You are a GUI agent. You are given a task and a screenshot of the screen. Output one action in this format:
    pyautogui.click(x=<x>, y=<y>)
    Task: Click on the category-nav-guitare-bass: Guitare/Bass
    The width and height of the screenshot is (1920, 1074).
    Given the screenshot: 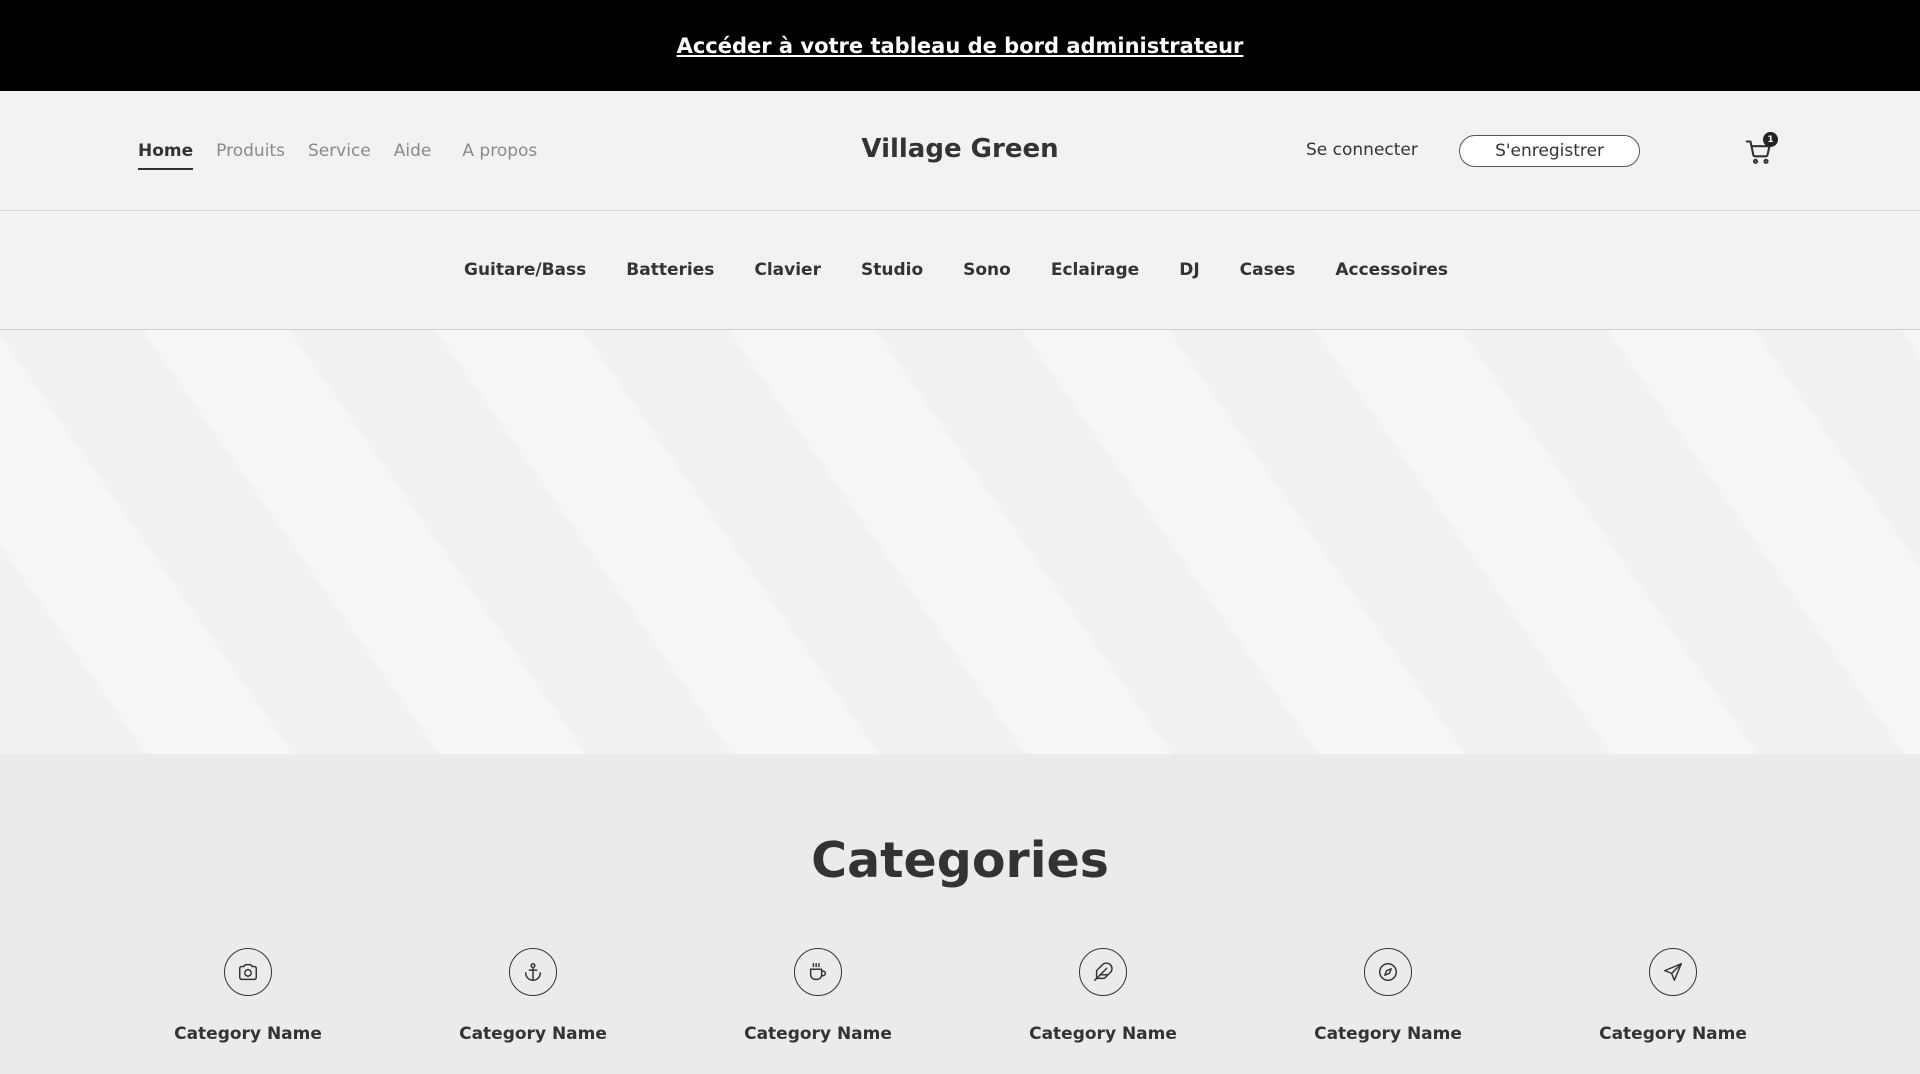 What is the action you would take?
    pyautogui.click(x=525, y=270)
    